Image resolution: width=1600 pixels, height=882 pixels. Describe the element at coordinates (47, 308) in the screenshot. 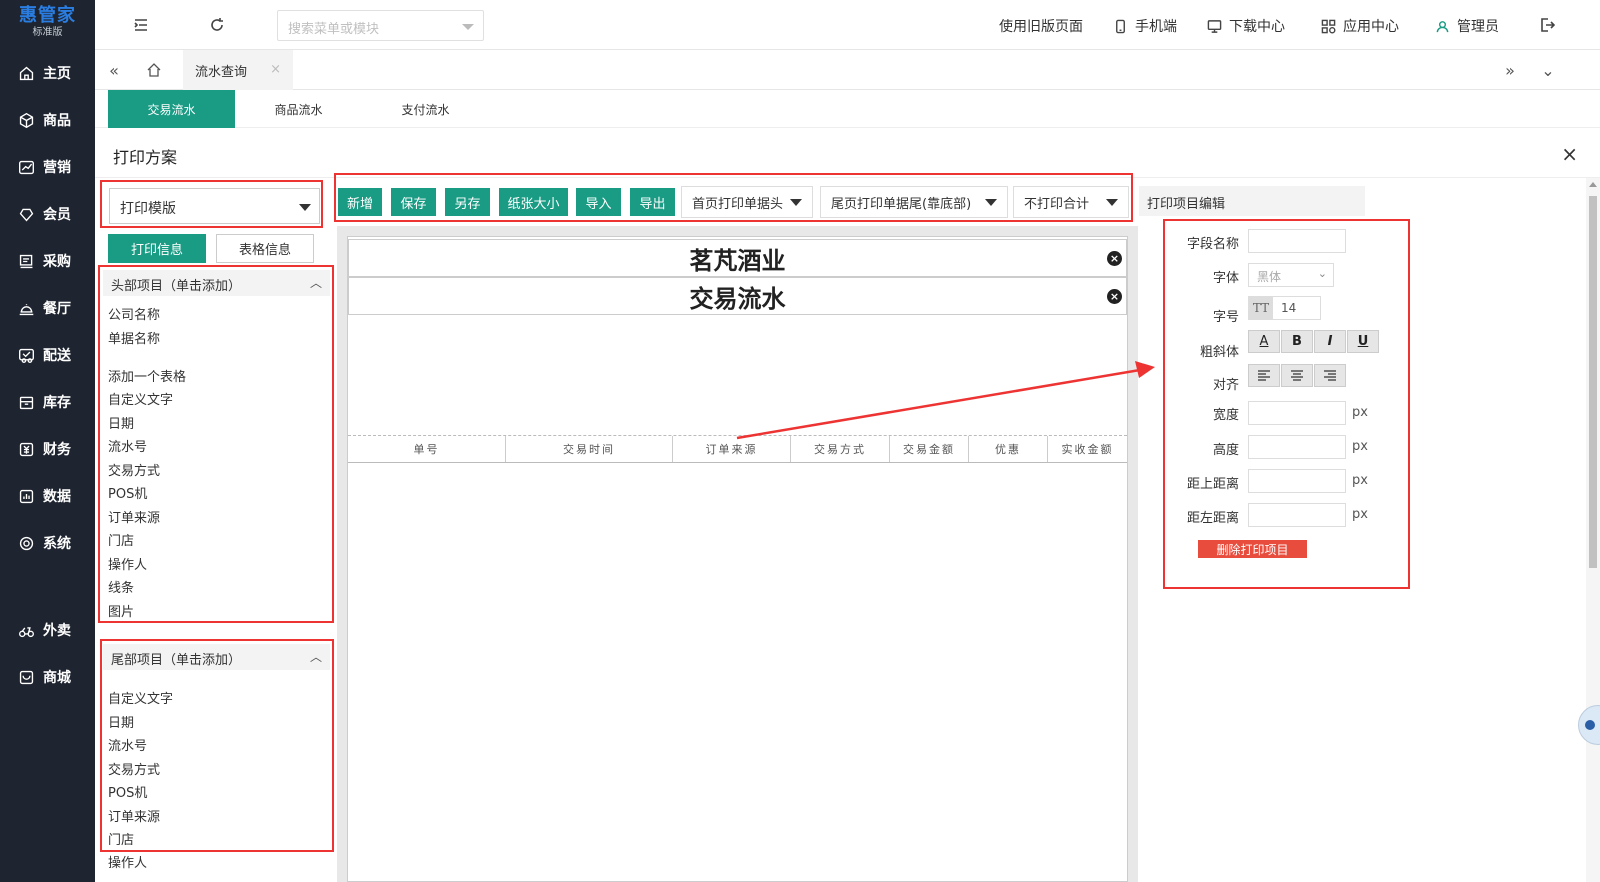

I see `sidebar-item-restaurant: 餐厅` at that location.